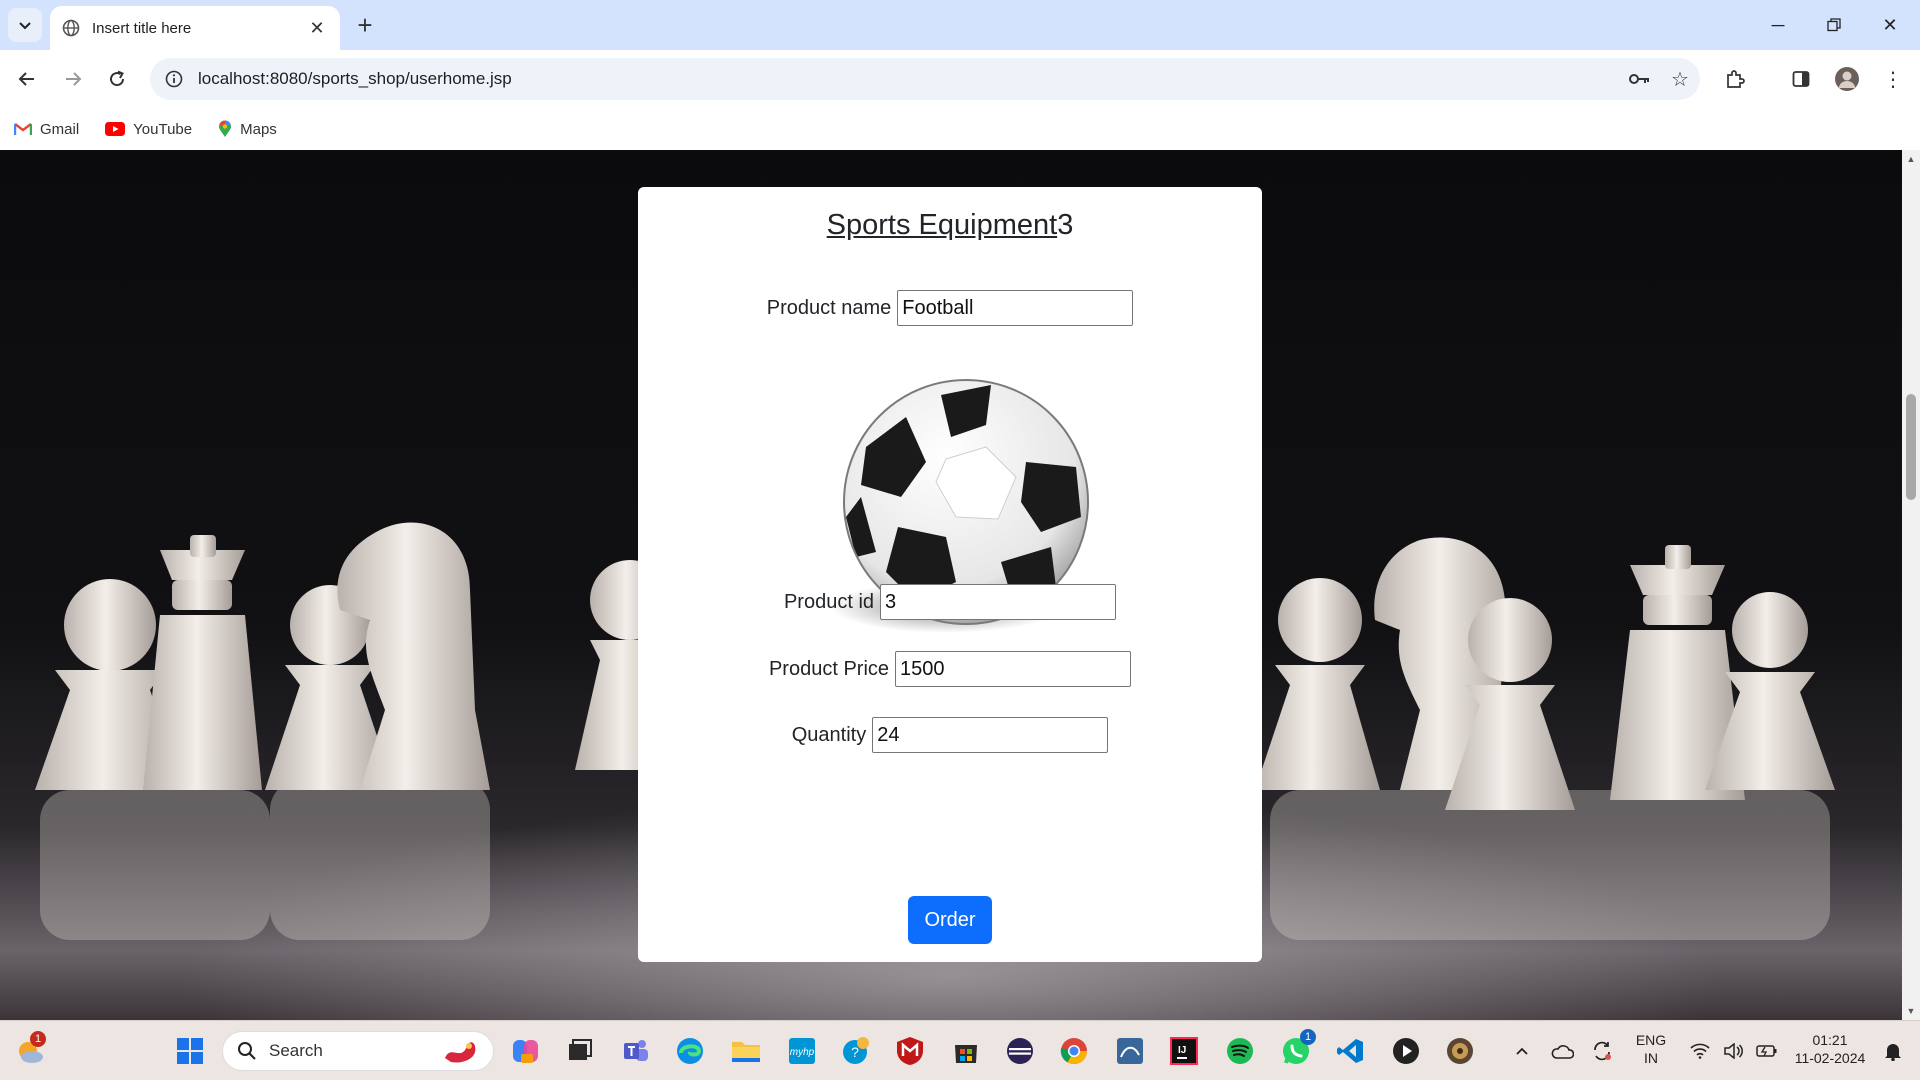 This screenshot has width=1920, height=1080. Describe the element at coordinates (358, 1051) in the screenshot. I see `taskbar-search: Search` at that location.